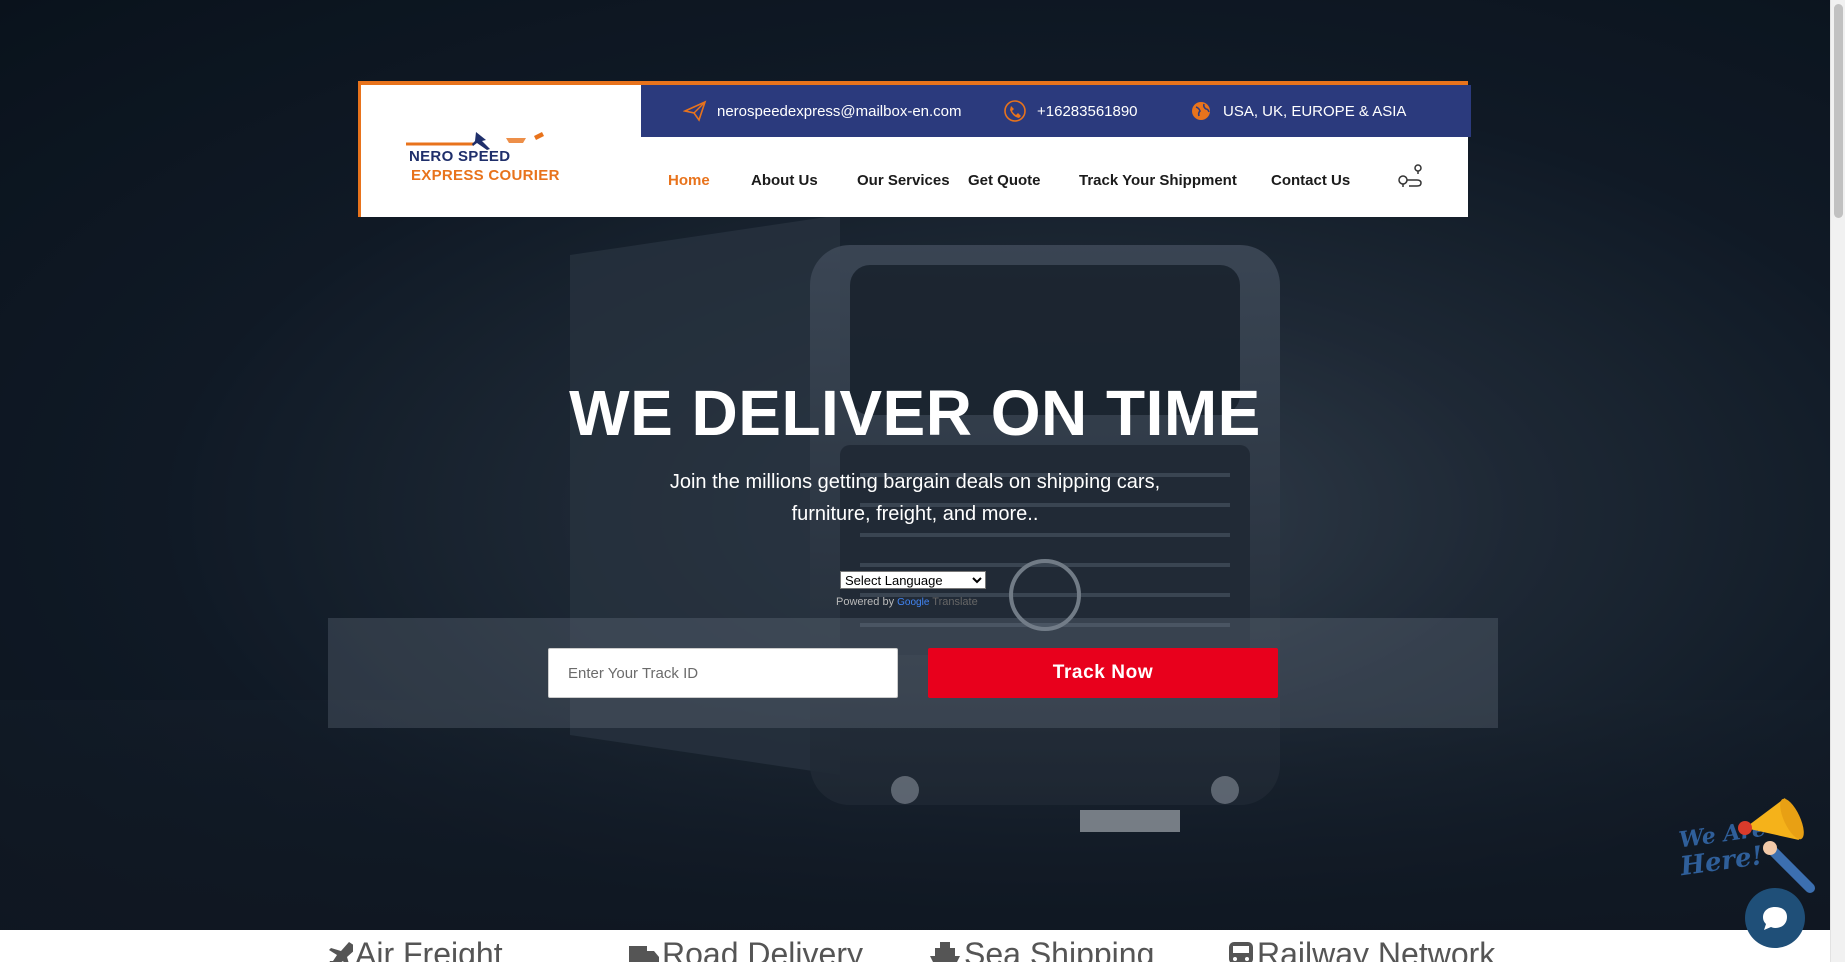 This screenshot has height=962, width=1845. I want to click on translate-link: Translate, so click(954, 602).